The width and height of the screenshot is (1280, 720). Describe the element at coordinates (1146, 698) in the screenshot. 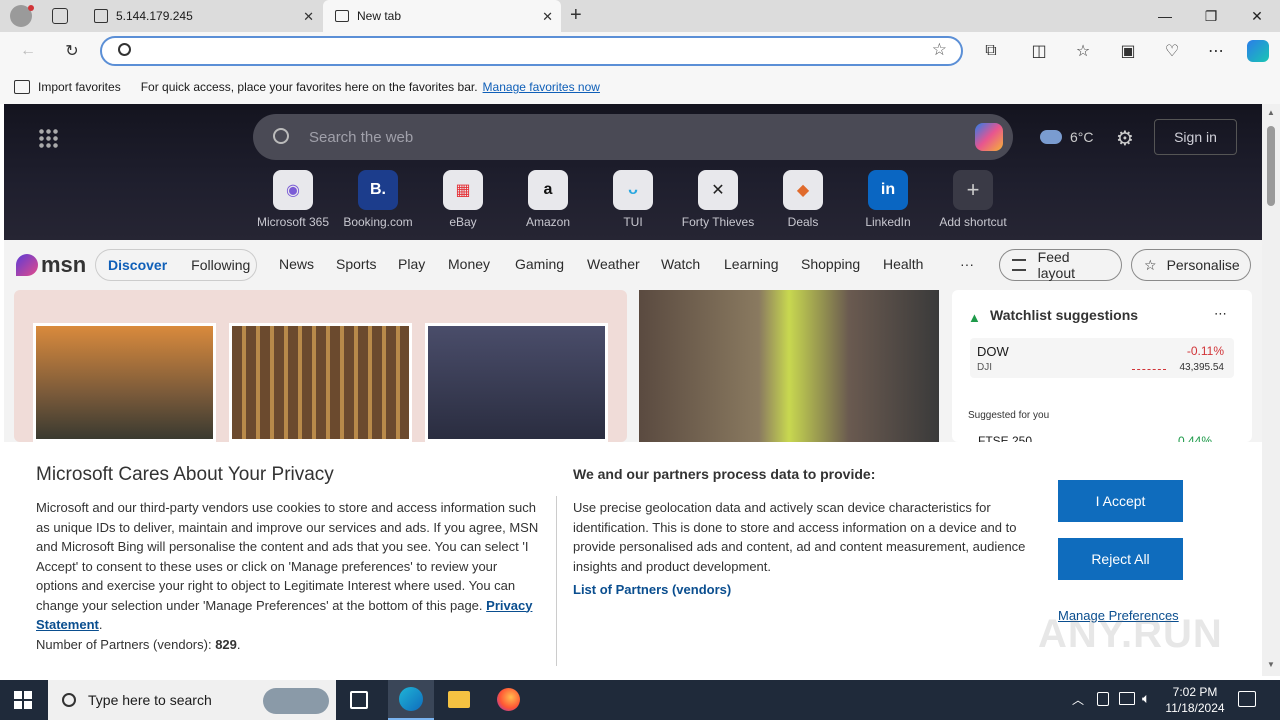

I see `volume-icon: 🔈︎` at that location.